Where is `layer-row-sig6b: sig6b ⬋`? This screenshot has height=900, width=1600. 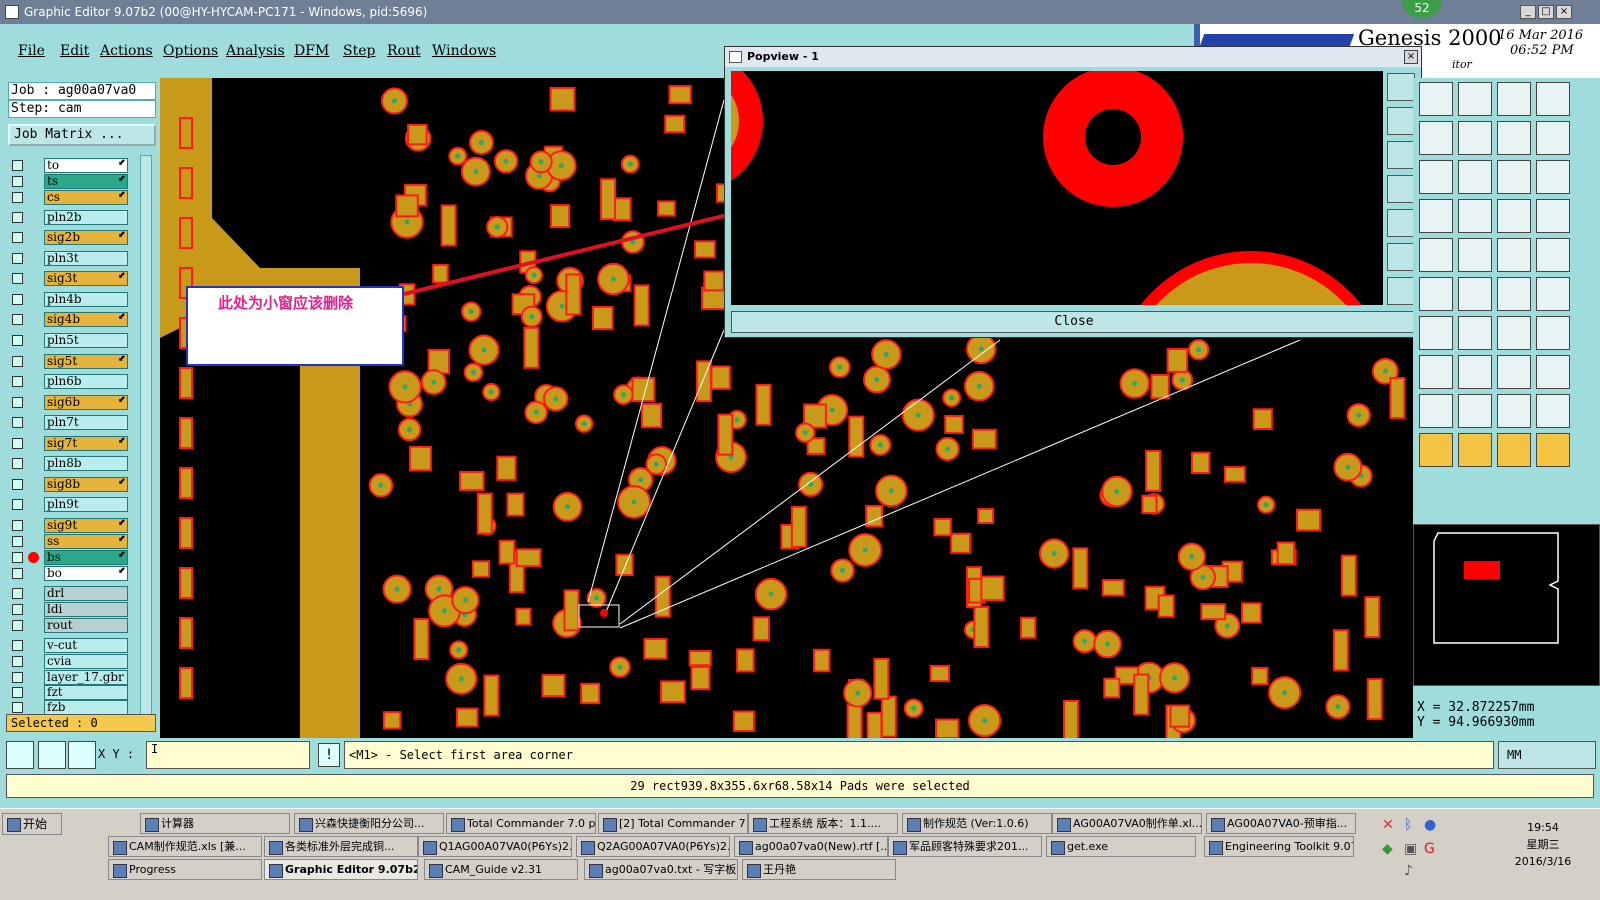 layer-row-sig6b: sig6b ⬋ is located at coordinates (70, 402).